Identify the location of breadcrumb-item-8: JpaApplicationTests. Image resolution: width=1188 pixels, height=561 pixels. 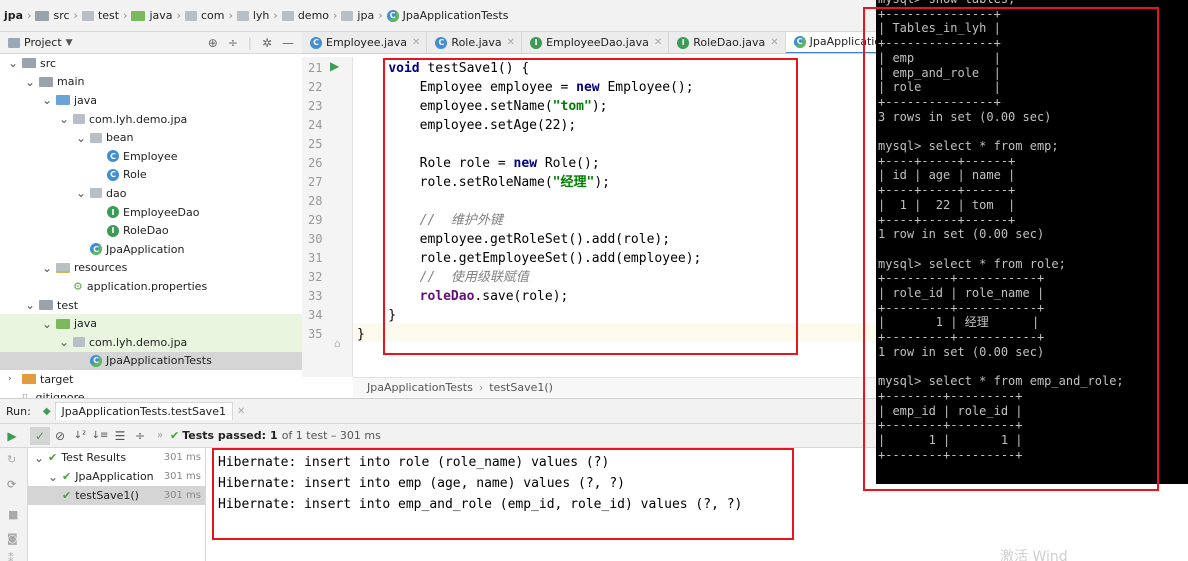
(456, 15).